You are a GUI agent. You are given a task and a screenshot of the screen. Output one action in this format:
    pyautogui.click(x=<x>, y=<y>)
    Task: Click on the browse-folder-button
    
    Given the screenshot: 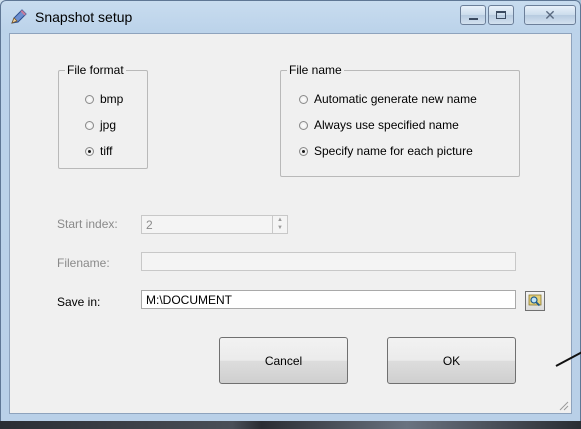 What is the action you would take?
    pyautogui.click(x=535, y=301)
    